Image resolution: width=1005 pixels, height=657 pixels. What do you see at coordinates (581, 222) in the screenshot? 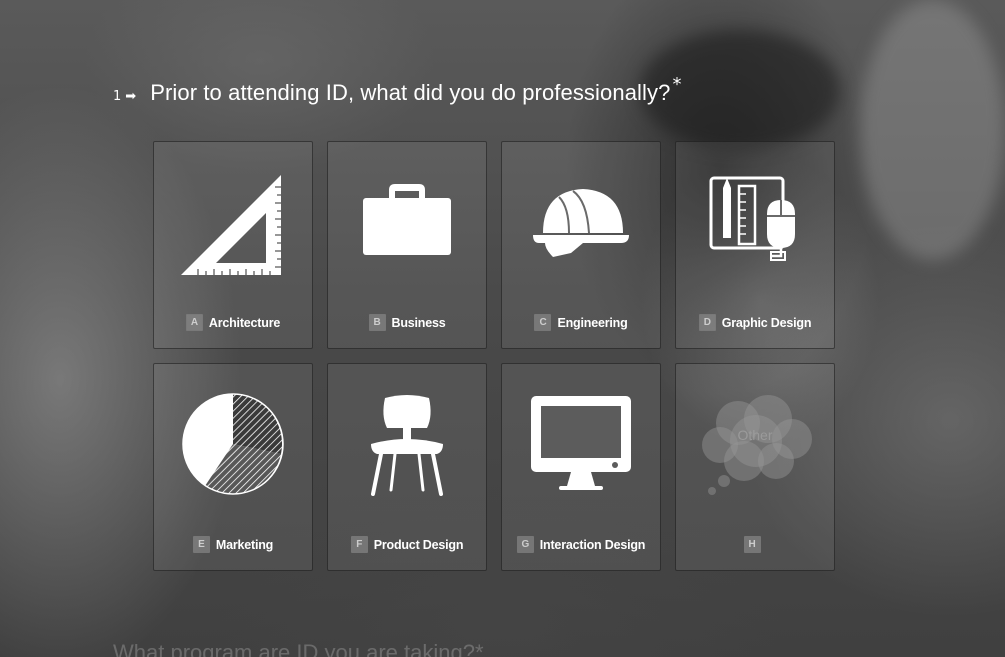
I see `hard-hat-icon` at bounding box center [581, 222].